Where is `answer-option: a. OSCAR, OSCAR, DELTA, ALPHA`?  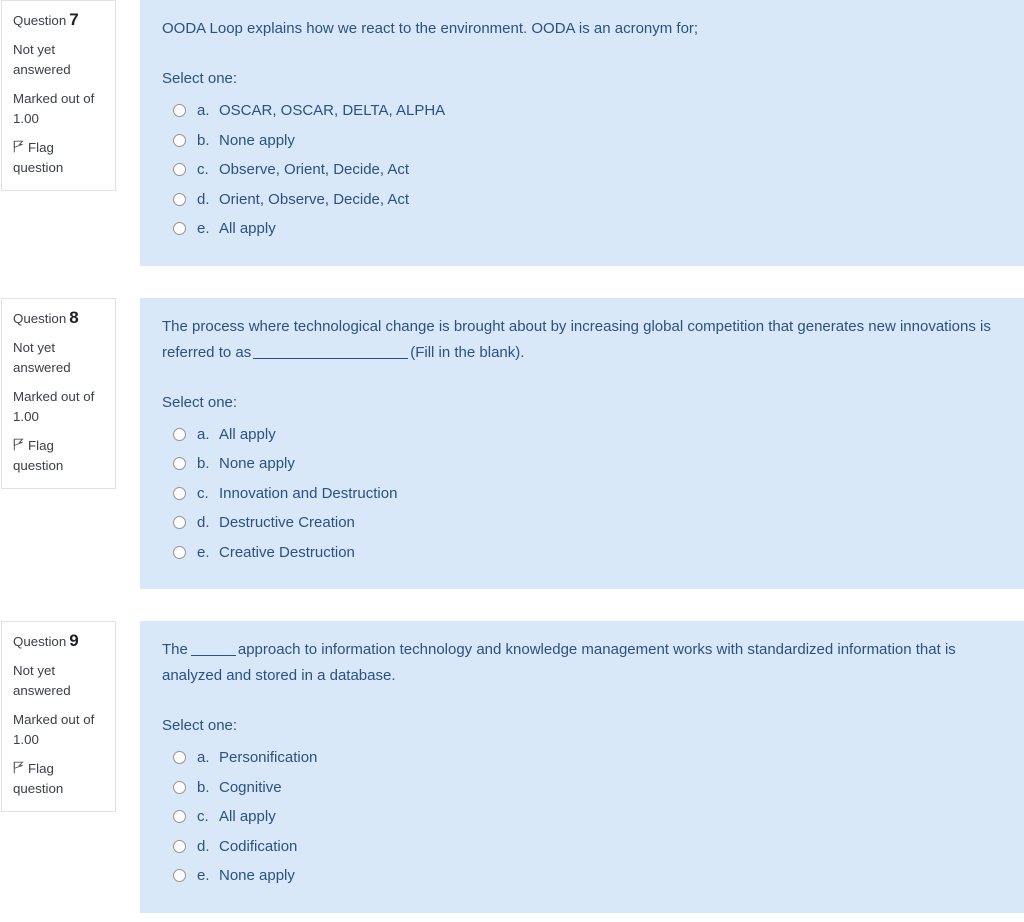 answer-option: a. OSCAR, OSCAR, DELTA, ALPHA is located at coordinates (583, 111).